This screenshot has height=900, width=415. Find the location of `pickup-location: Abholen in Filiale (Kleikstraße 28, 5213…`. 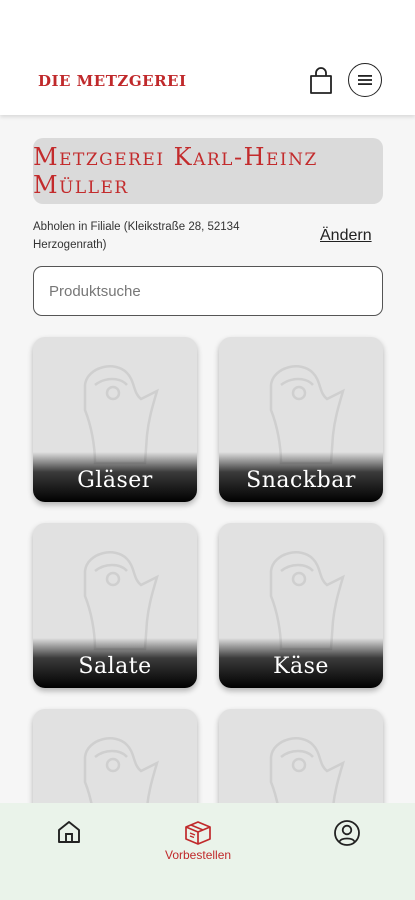

pickup-location: Abholen in Filiale (Kleikstraße 28, 5213… is located at coordinates (136, 236).